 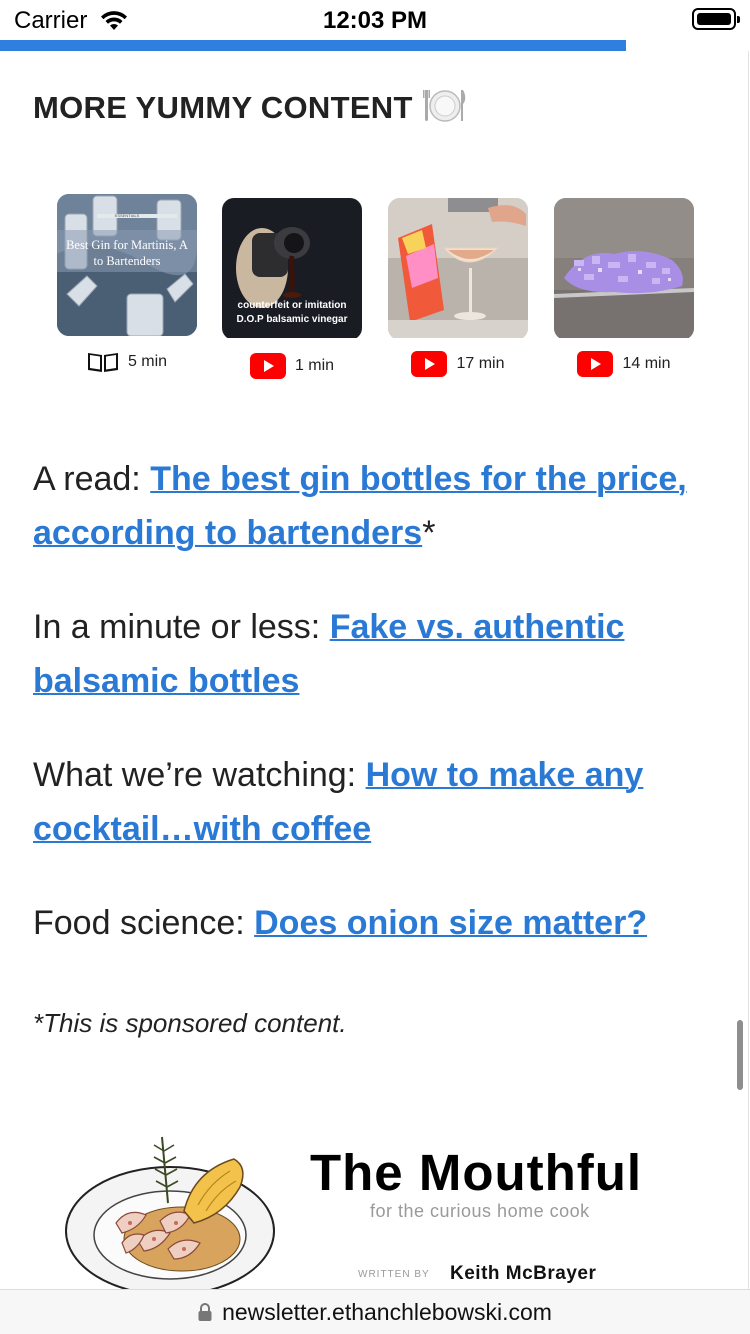 What do you see at coordinates (476, 1172) in the screenshot?
I see `brand-title: The Mouthful` at bounding box center [476, 1172].